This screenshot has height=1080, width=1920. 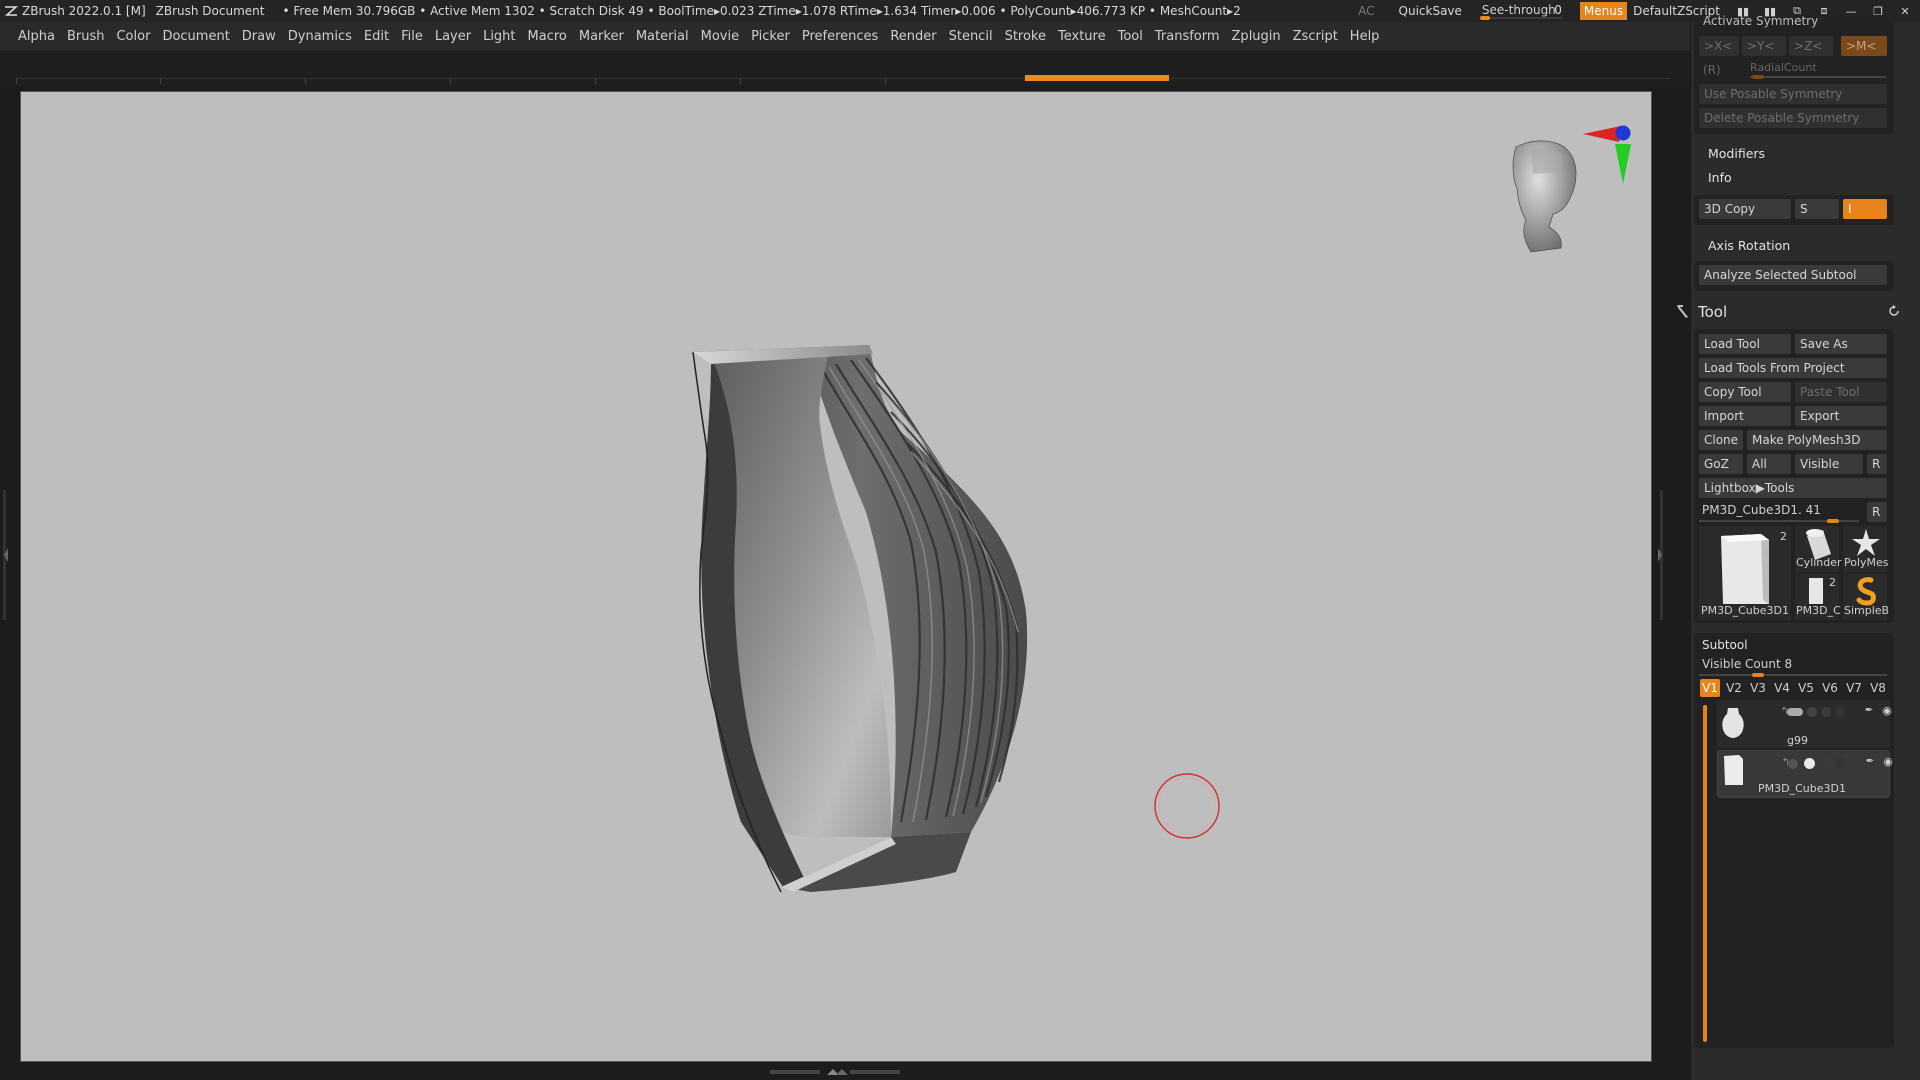 I want to click on tool-title: Tool, so click(x=1712, y=312).